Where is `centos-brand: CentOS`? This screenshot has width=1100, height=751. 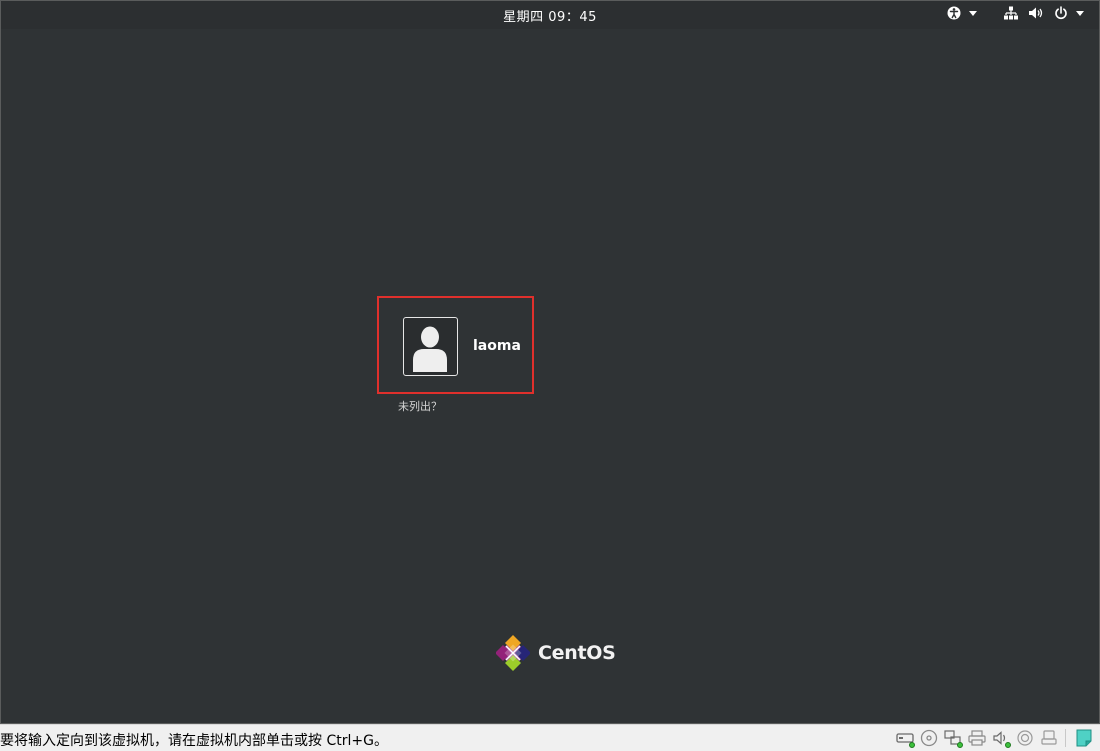
centos-brand: CentOS is located at coordinates (556, 653).